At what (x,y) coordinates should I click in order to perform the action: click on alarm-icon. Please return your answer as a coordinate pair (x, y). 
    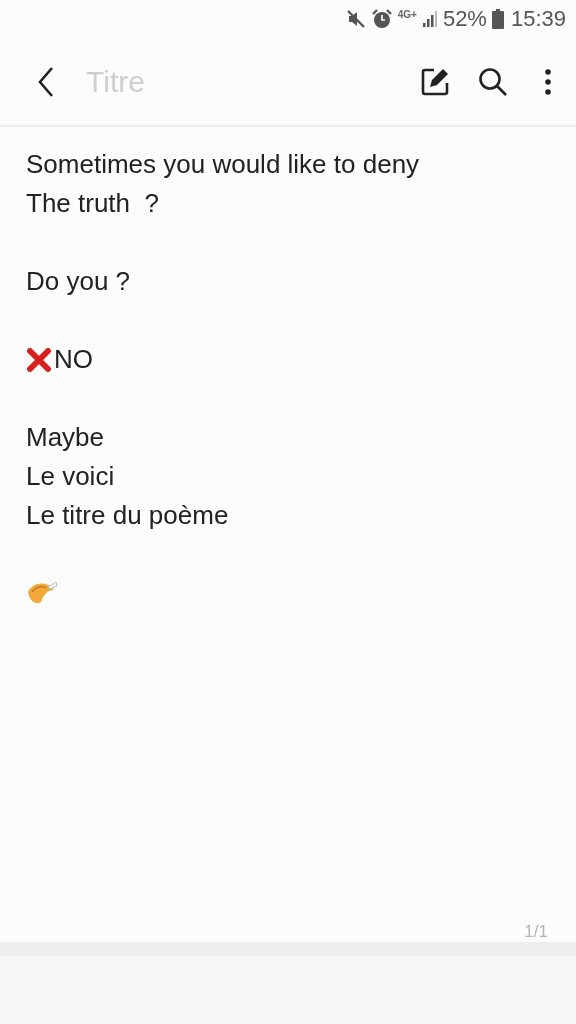
    Looking at the image, I should click on (381, 19).